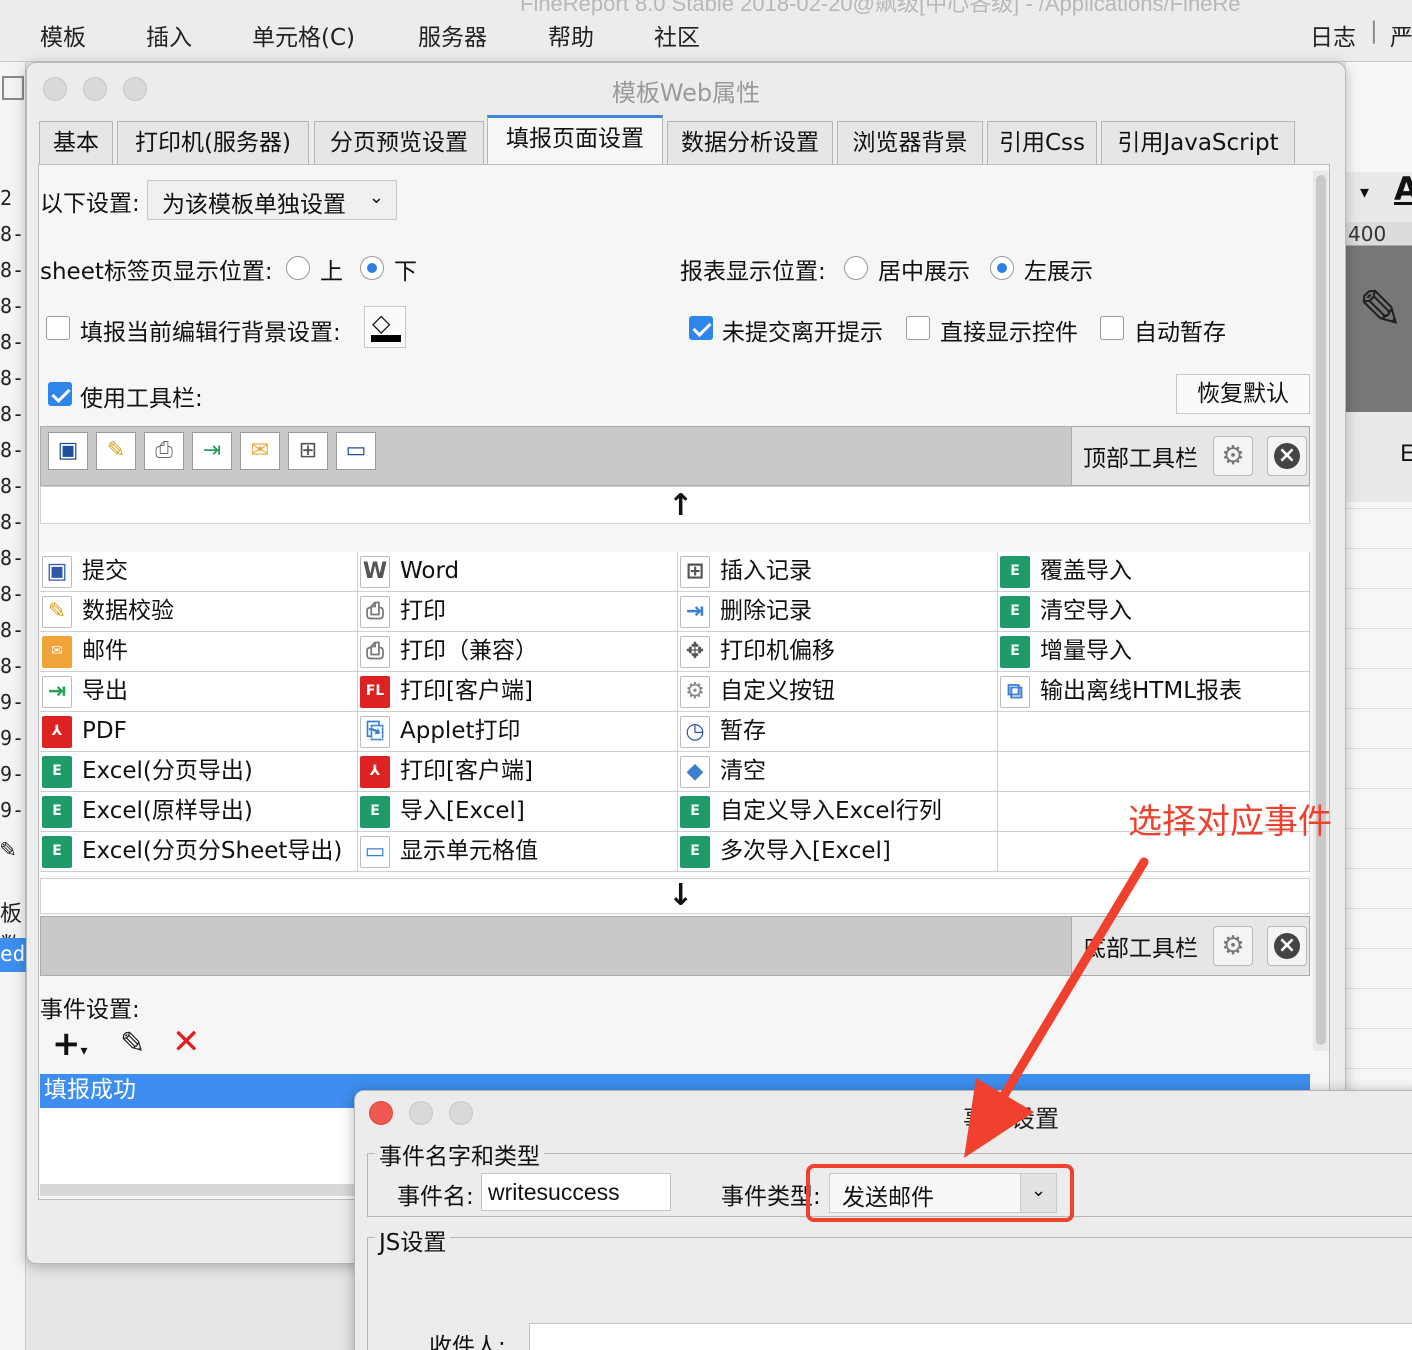  What do you see at coordinates (1230, 822) in the screenshot?
I see `annotation-text: 选择对应事件` at bounding box center [1230, 822].